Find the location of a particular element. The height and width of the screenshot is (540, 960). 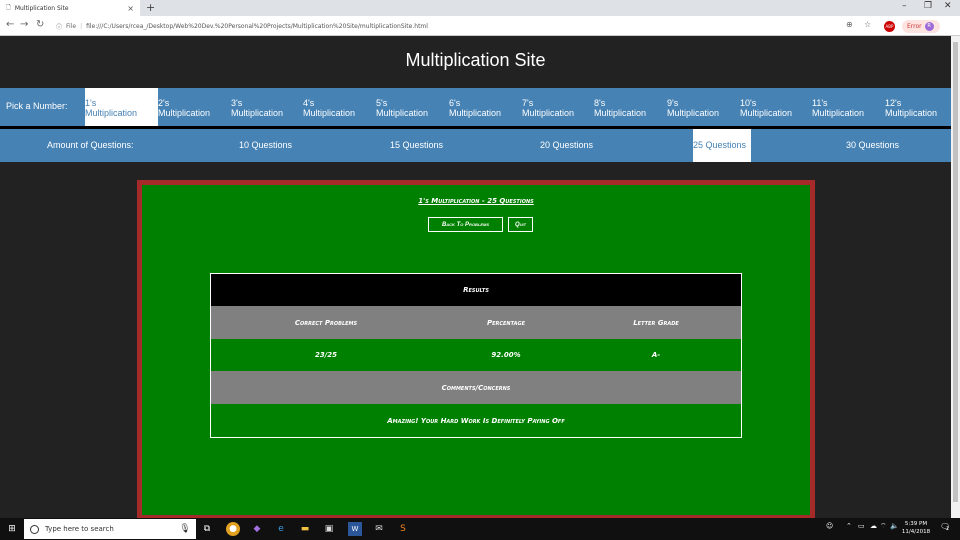

number-tab: 3's Multiplication is located at coordinates (267, 107).